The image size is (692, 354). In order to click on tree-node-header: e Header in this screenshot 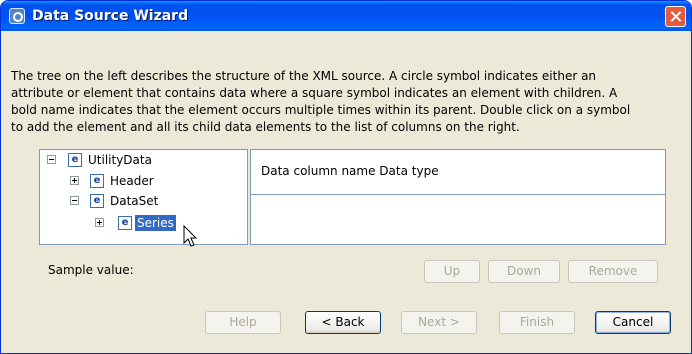, I will do `click(142, 181)`.